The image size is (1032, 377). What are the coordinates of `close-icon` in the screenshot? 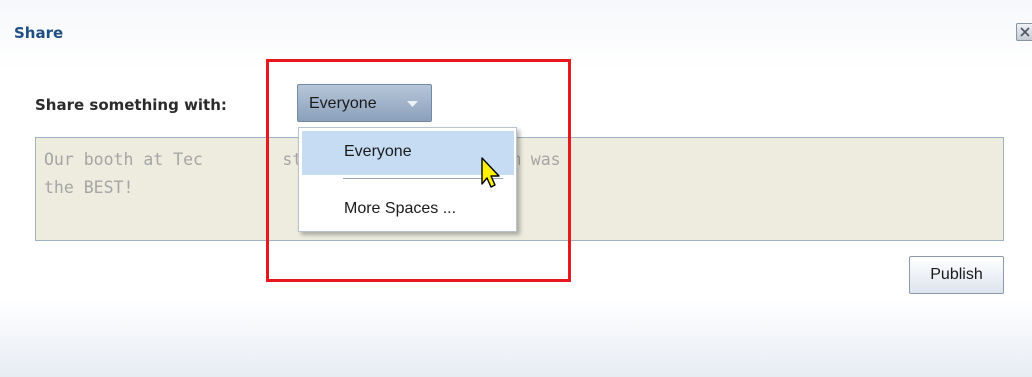 It's located at (1025, 32).